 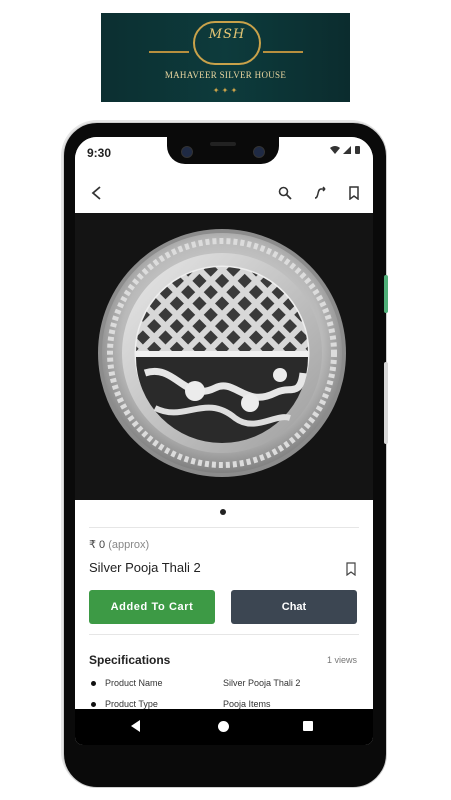 What do you see at coordinates (169, 52) in the screenshot?
I see `logo-ornament-left` at bounding box center [169, 52].